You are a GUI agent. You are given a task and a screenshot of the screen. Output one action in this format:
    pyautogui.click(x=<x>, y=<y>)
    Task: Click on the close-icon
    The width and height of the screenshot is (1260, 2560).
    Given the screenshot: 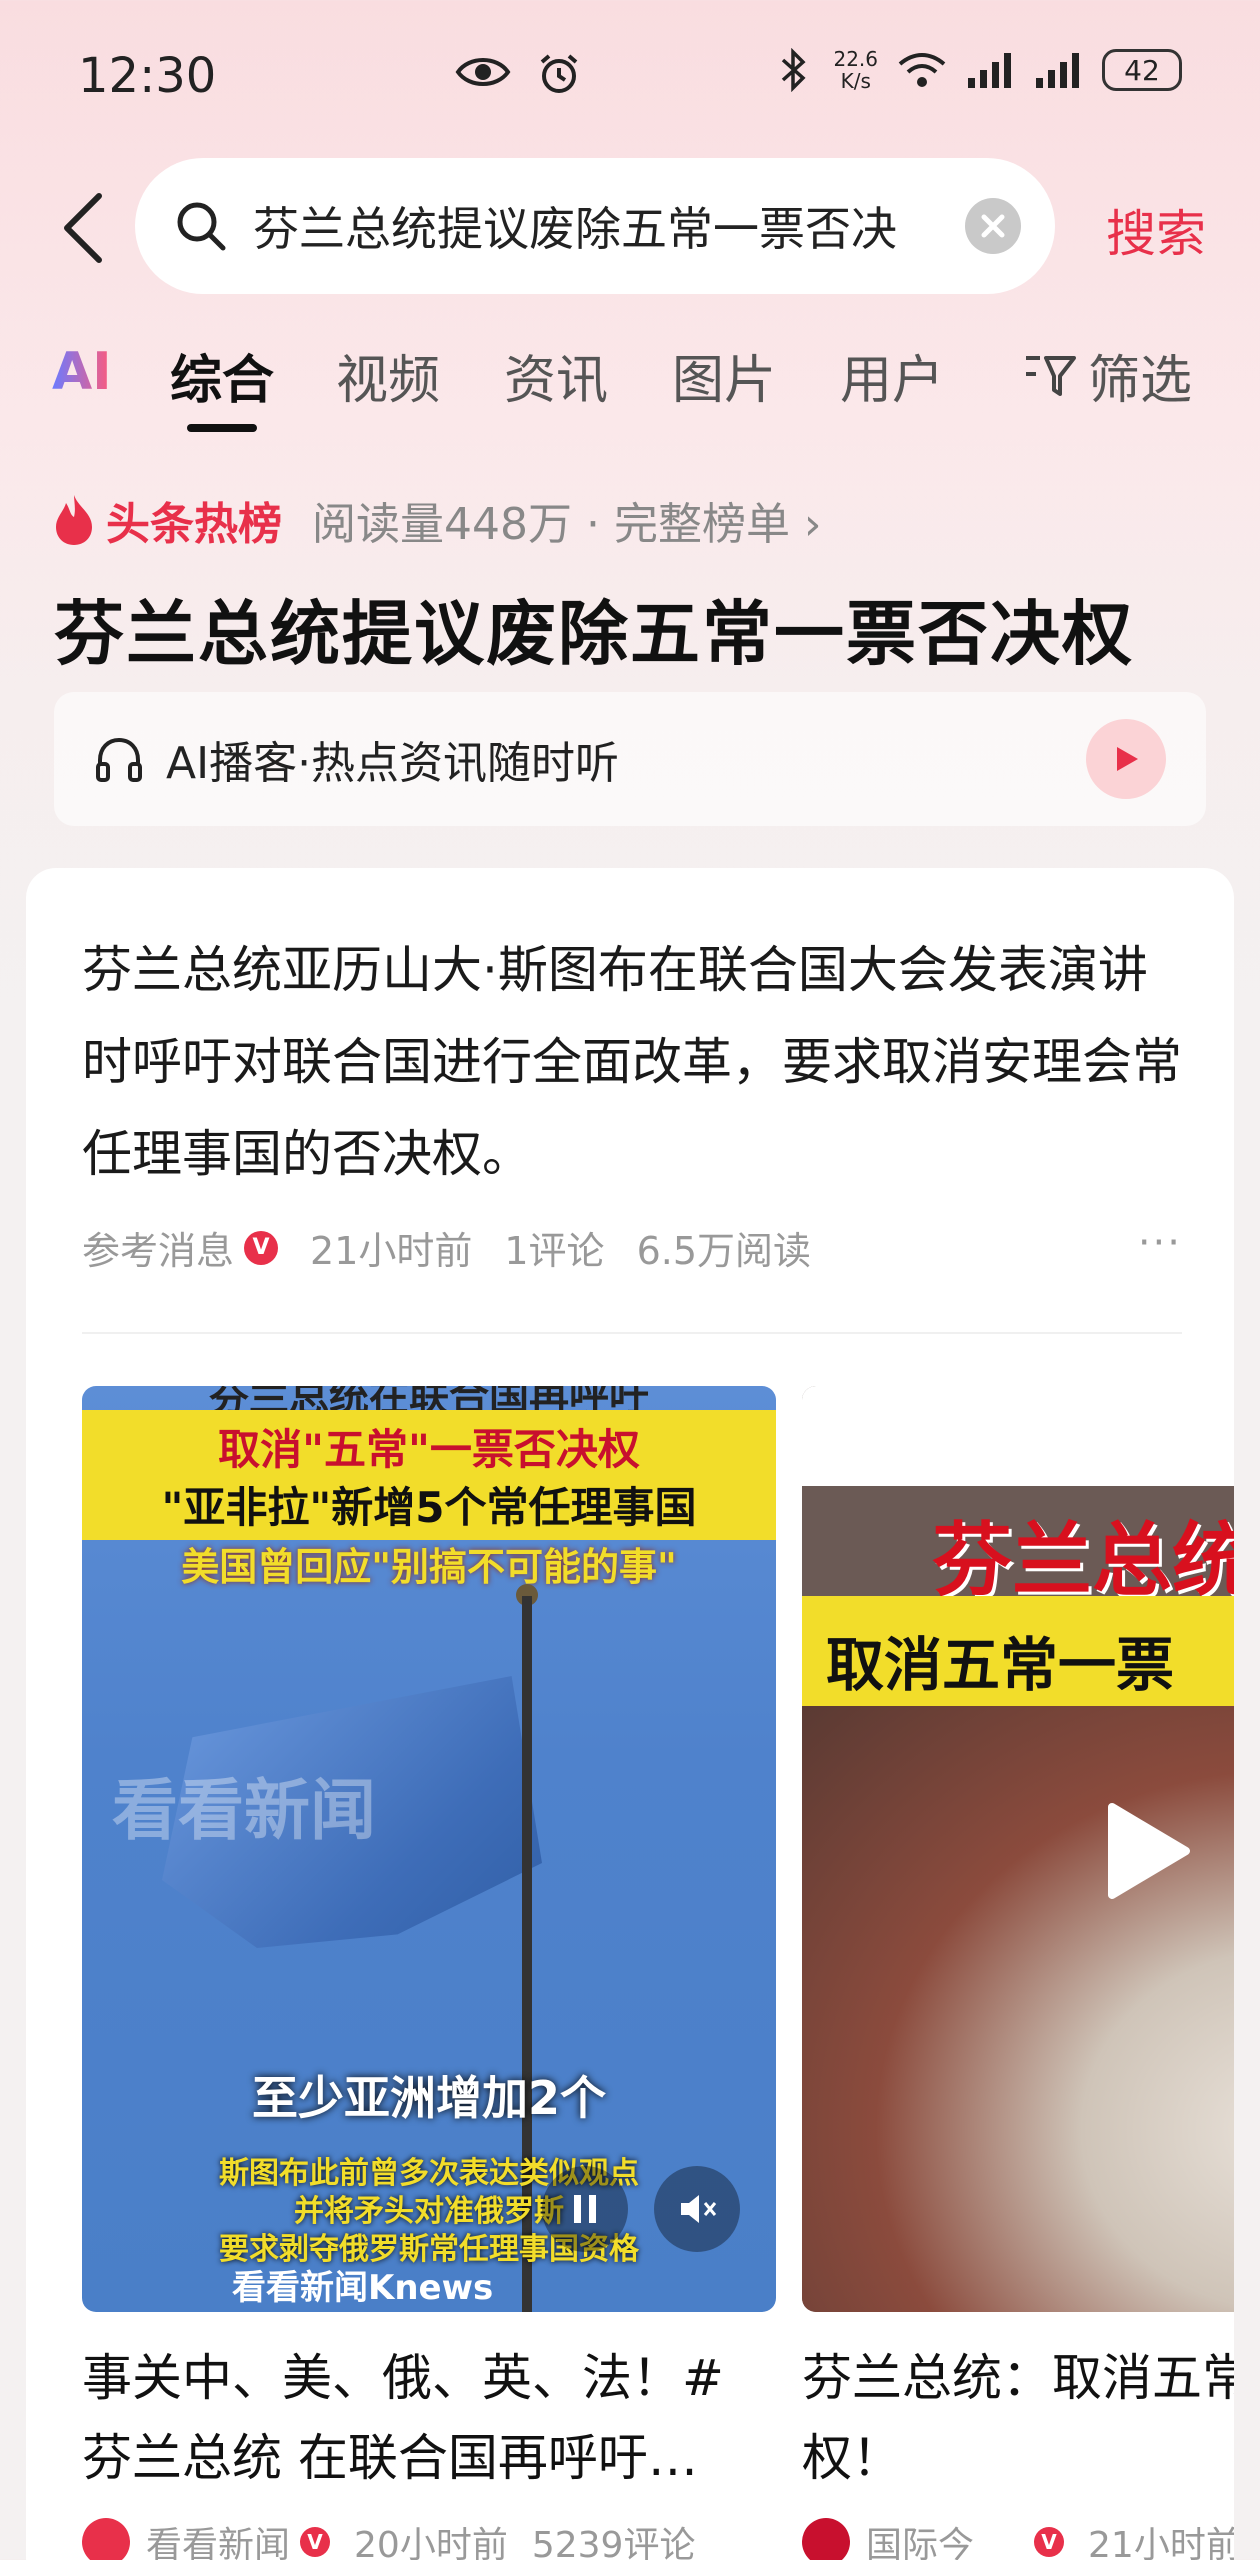 What is the action you would take?
    pyautogui.click(x=993, y=226)
    